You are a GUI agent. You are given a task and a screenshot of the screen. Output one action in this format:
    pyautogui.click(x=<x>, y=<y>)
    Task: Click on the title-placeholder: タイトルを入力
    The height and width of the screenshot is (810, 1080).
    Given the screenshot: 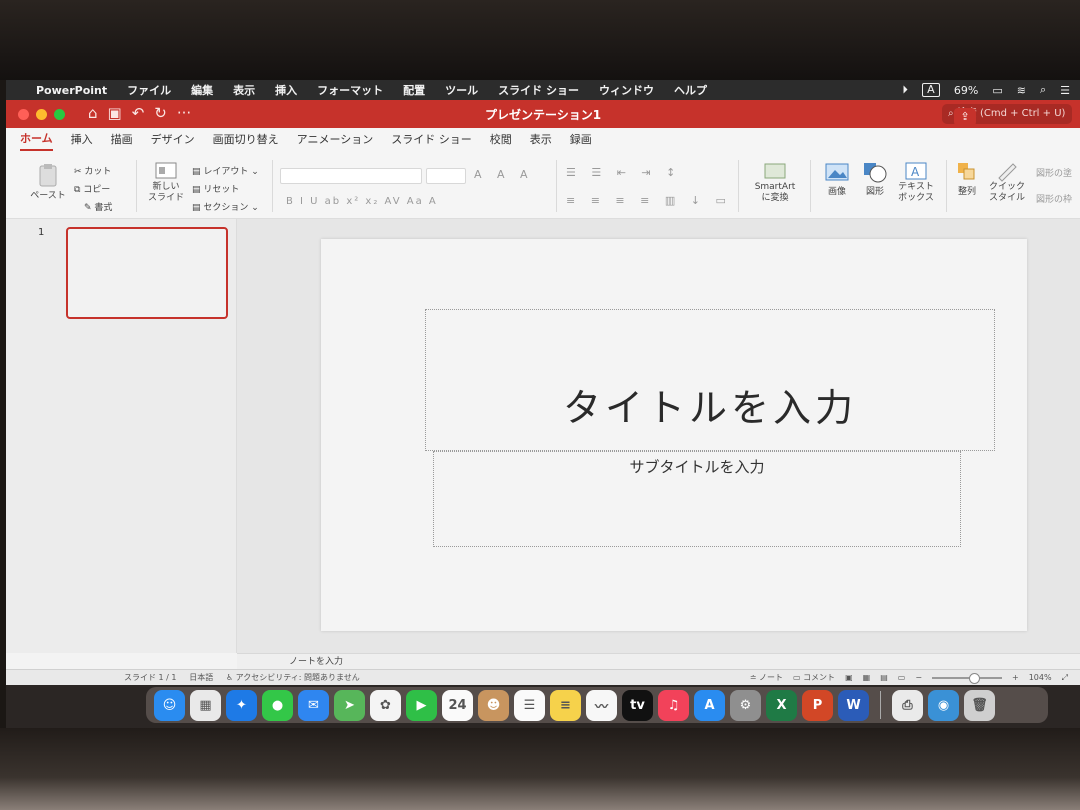 What is the action you would take?
    pyautogui.click(x=710, y=380)
    